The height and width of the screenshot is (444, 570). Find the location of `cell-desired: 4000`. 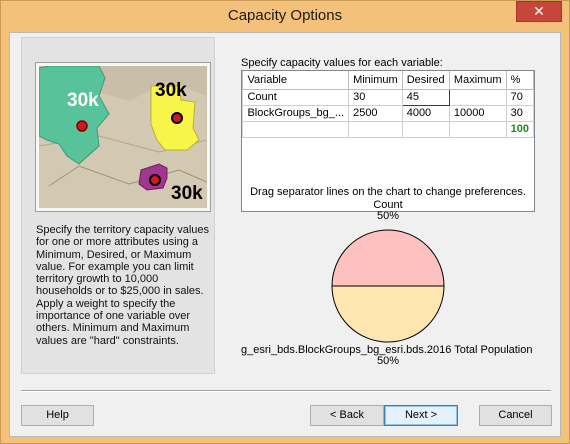

cell-desired: 4000 is located at coordinates (425, 113).